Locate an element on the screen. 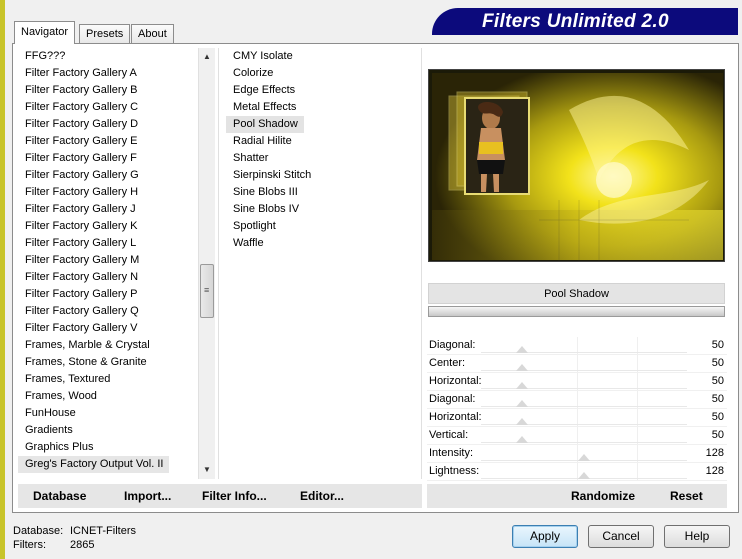 This screenshot has height=559, width=742. filter-list-item: Spotlight is located at coordinates (322, 226).